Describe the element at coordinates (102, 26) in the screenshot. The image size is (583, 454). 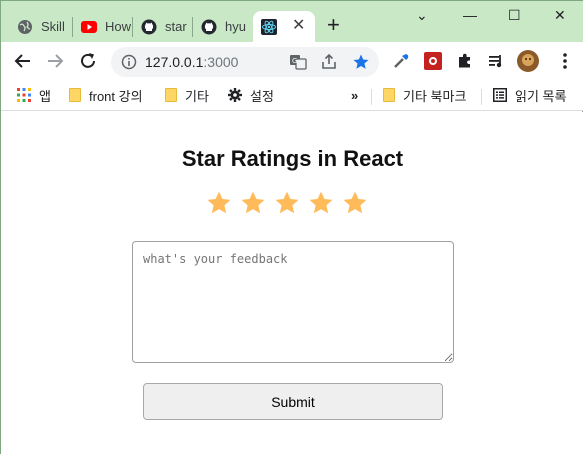
I see `tab-how: How` at that location.